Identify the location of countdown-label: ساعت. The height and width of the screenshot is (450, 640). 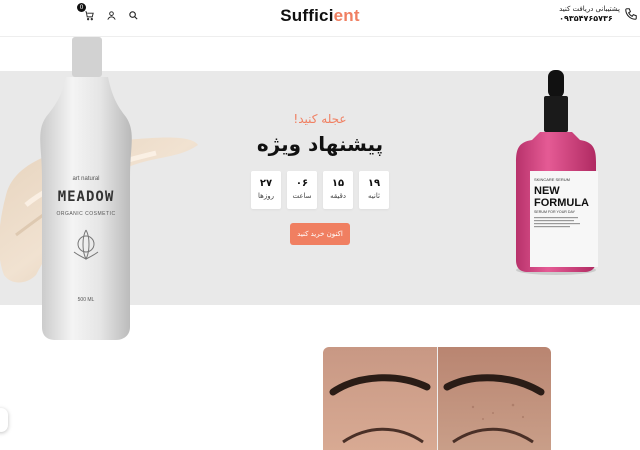
(302, 196).